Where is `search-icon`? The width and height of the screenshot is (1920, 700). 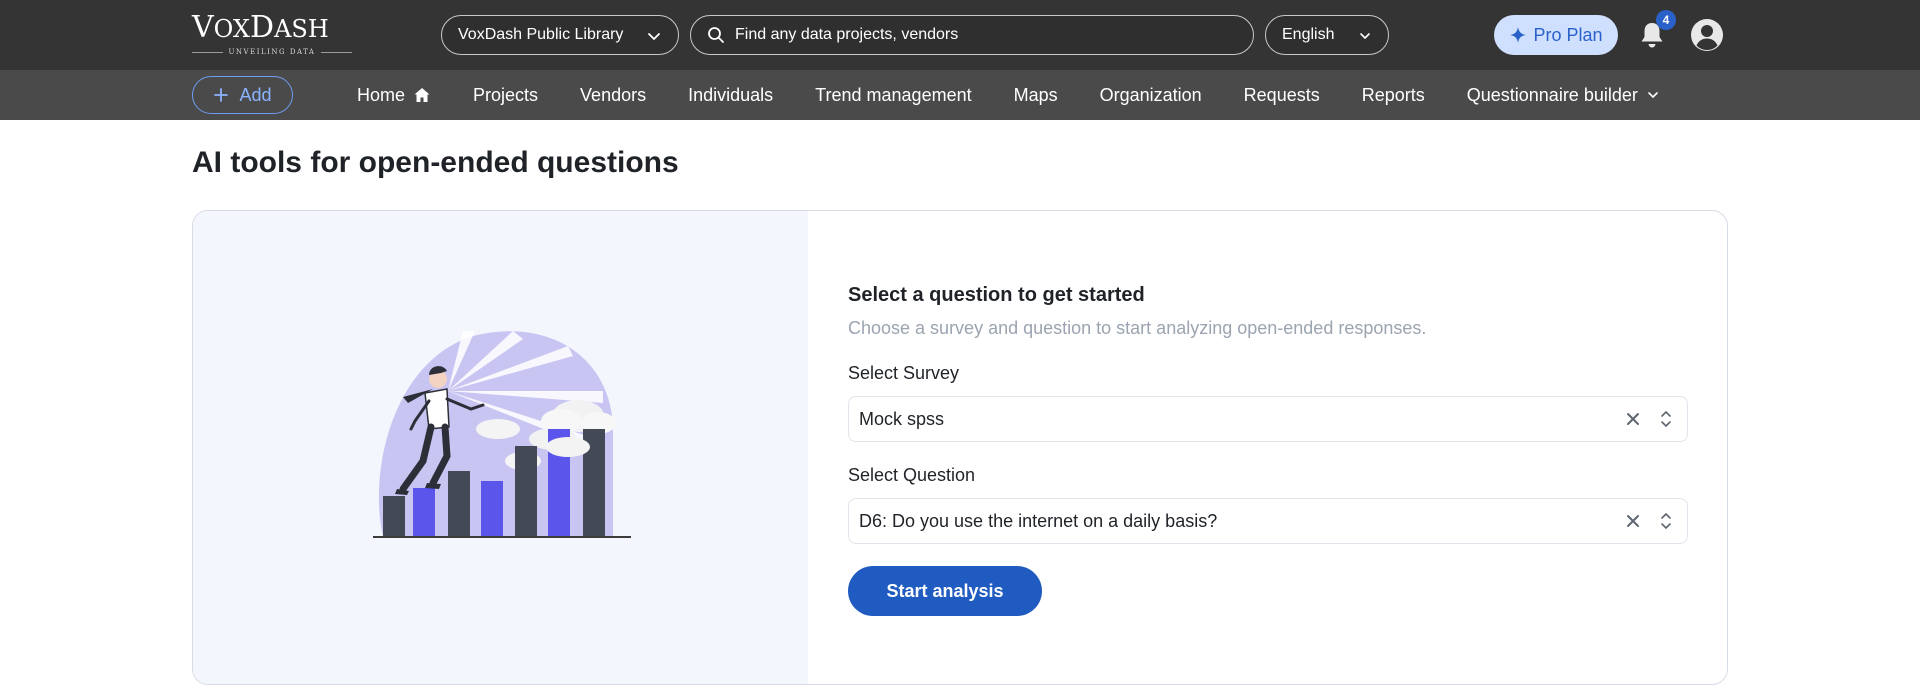
search-icon is located at coordinates (716, 35).